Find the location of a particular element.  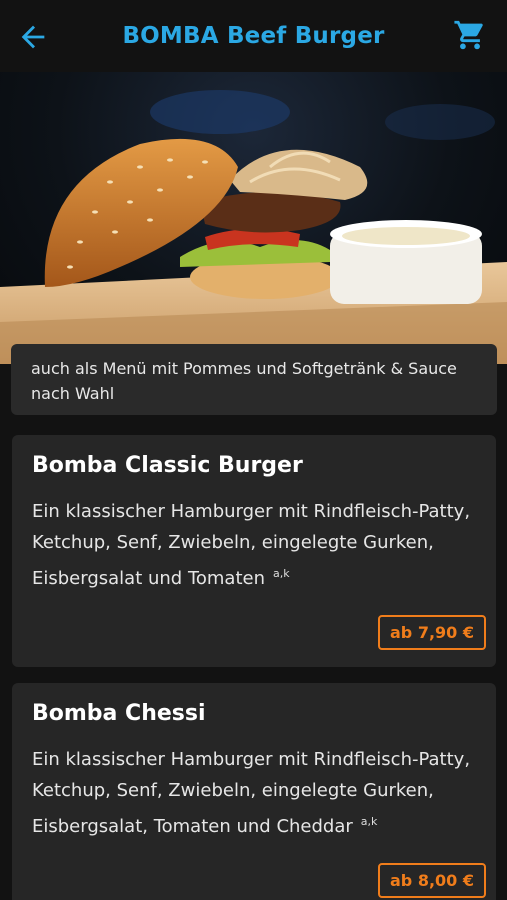

item-name: Bomba Chessi is located at coordinates (119, 713).